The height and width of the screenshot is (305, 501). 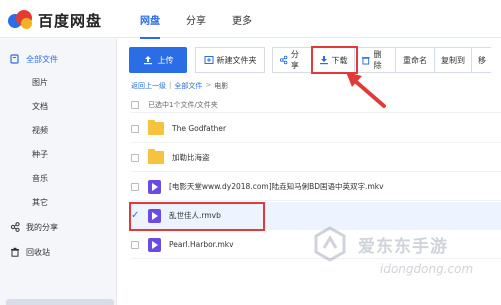 I want to click on delete-label: 删除, so click(x=377, y=60).